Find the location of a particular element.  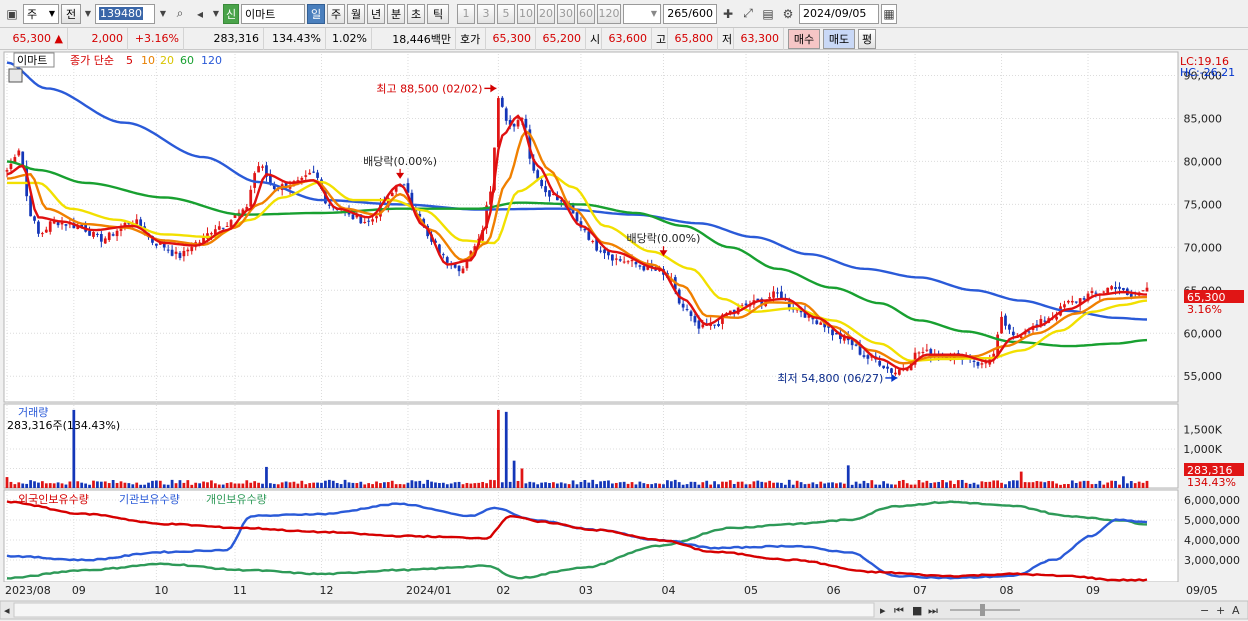

tool-icon: ⤢ is located at coordinates (748, 14).